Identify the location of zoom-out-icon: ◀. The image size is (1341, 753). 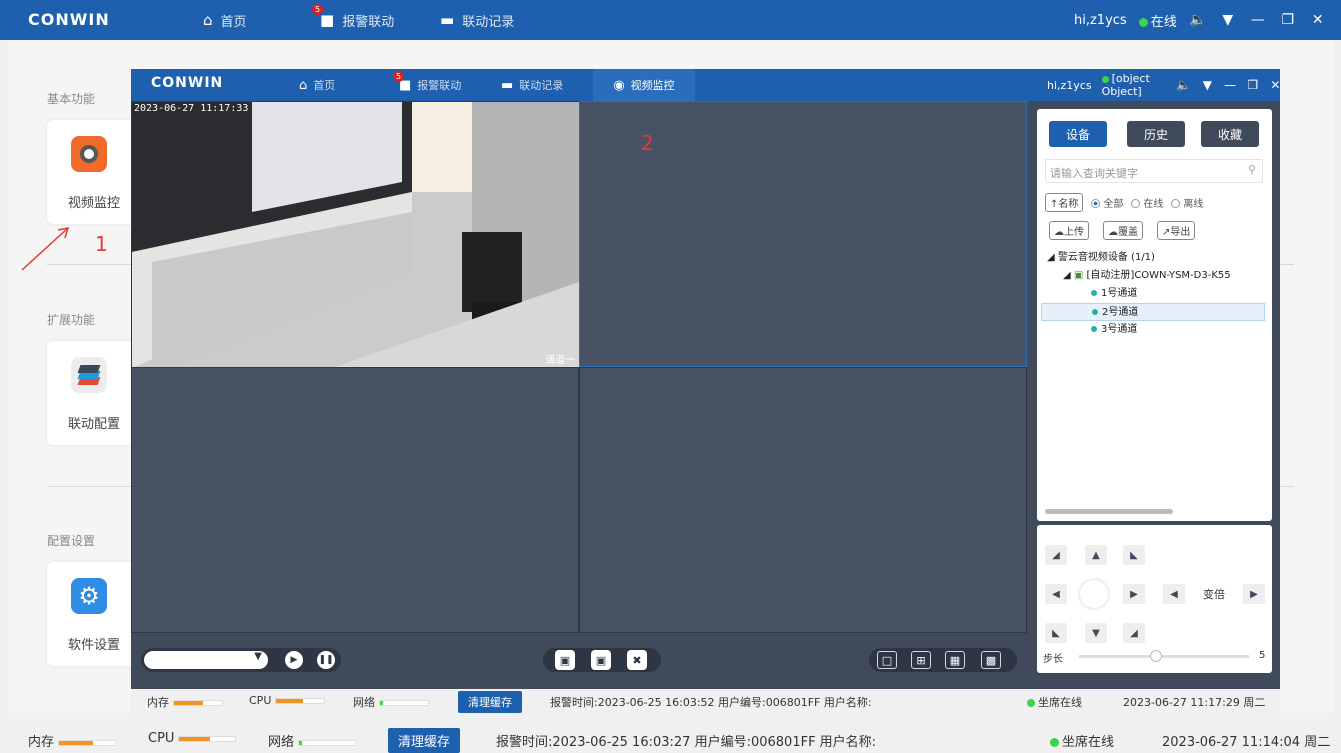
(1174, 594).